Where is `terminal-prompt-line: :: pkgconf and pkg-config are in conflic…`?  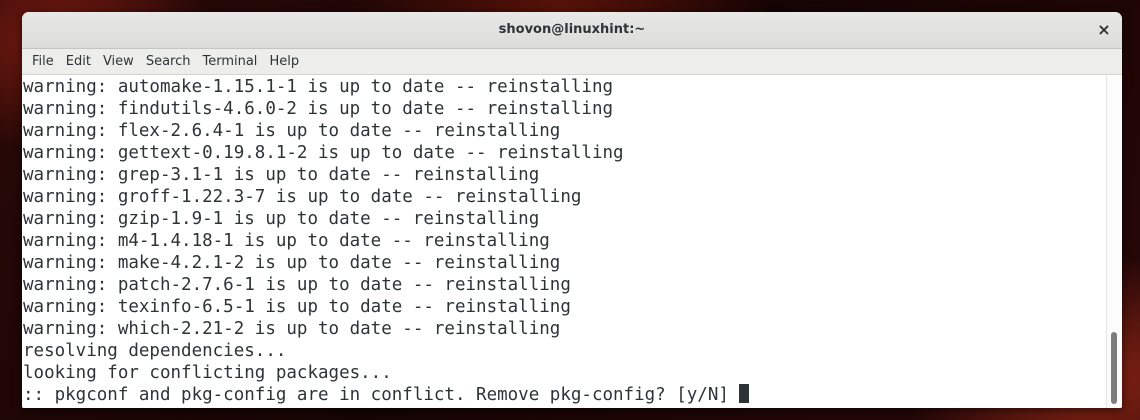
terminal-prompt-line: :: pkgconf and pkg-config are in conflic… is located at coordinates (564, 395).